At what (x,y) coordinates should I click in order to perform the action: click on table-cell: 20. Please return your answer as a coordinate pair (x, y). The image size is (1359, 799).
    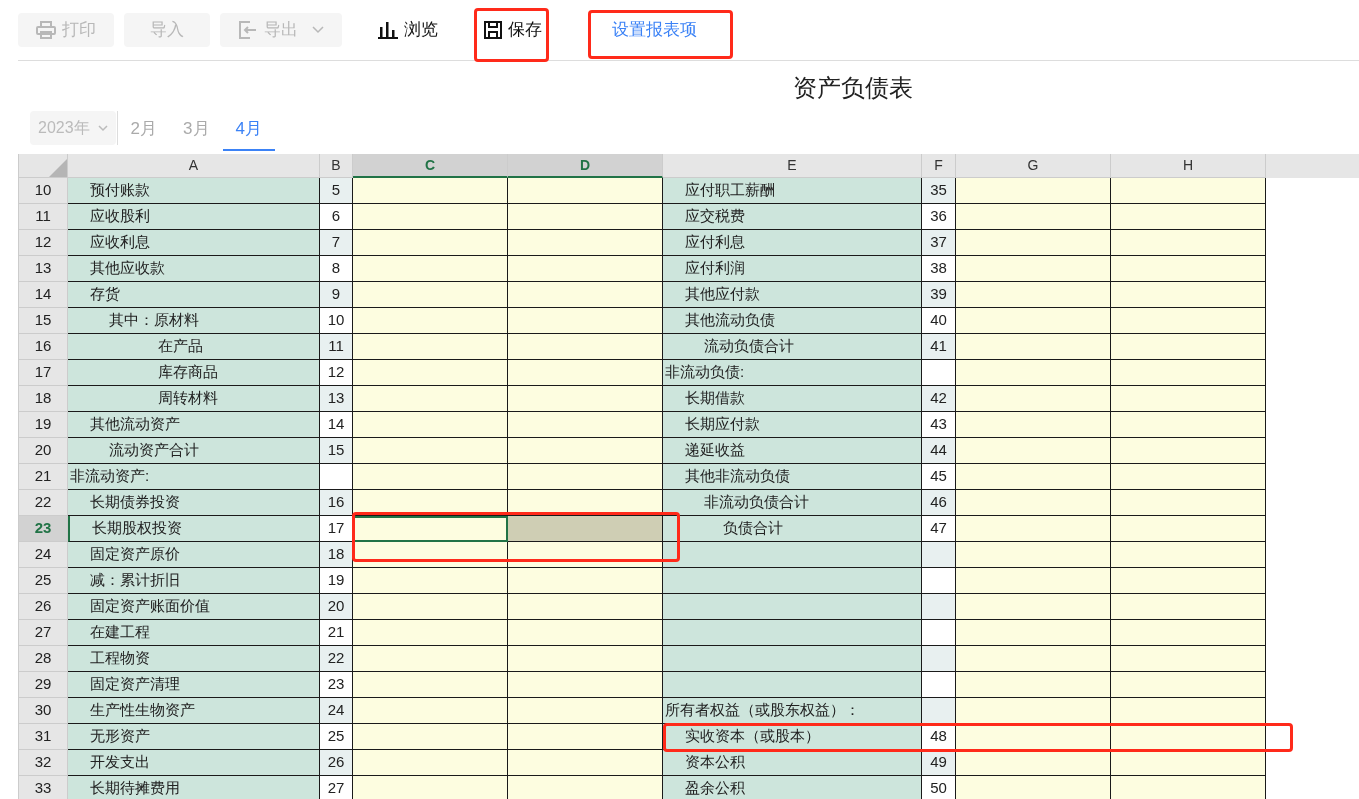
    Looking at the image, I should click on (336, 607).